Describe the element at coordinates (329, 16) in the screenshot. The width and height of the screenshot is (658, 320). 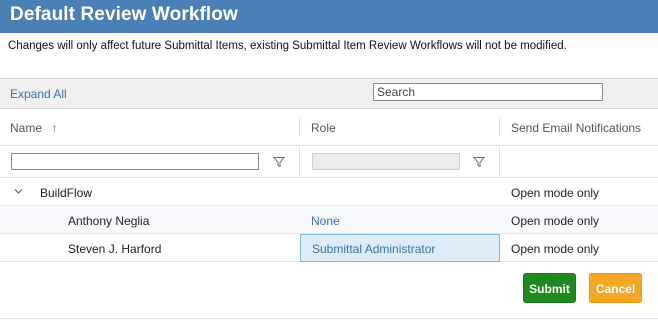
I see `dialog-titlebar: Default Review Workflow` at that location.